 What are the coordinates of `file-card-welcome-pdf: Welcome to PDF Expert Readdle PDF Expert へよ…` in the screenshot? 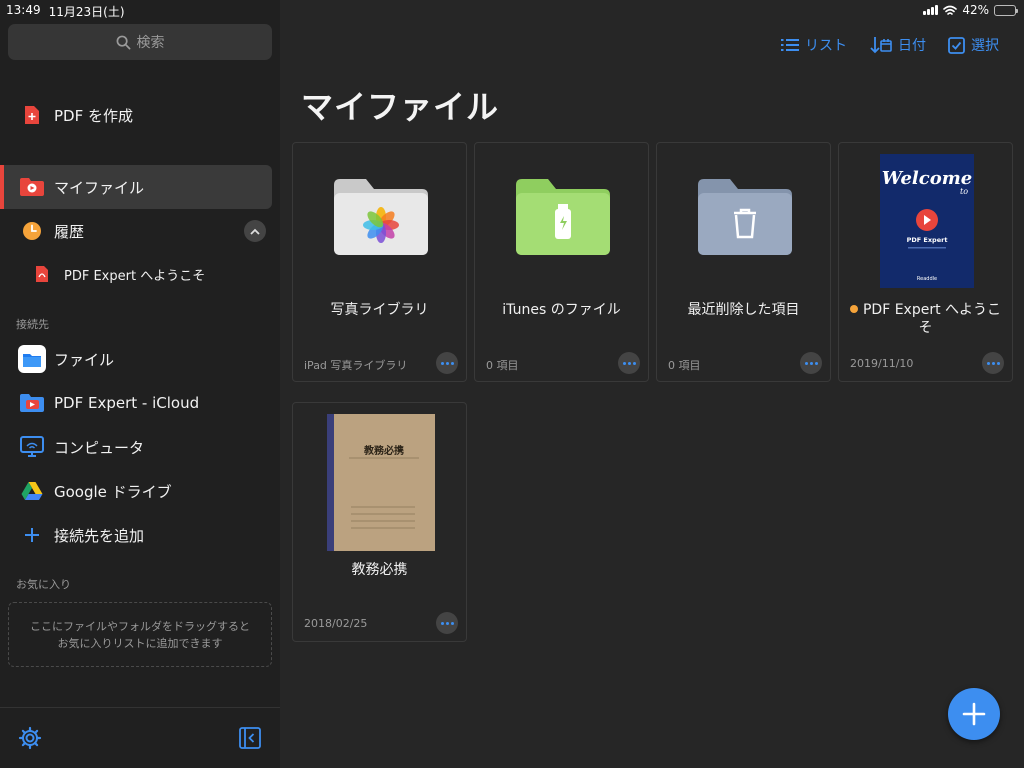 It's located at (925, 262).